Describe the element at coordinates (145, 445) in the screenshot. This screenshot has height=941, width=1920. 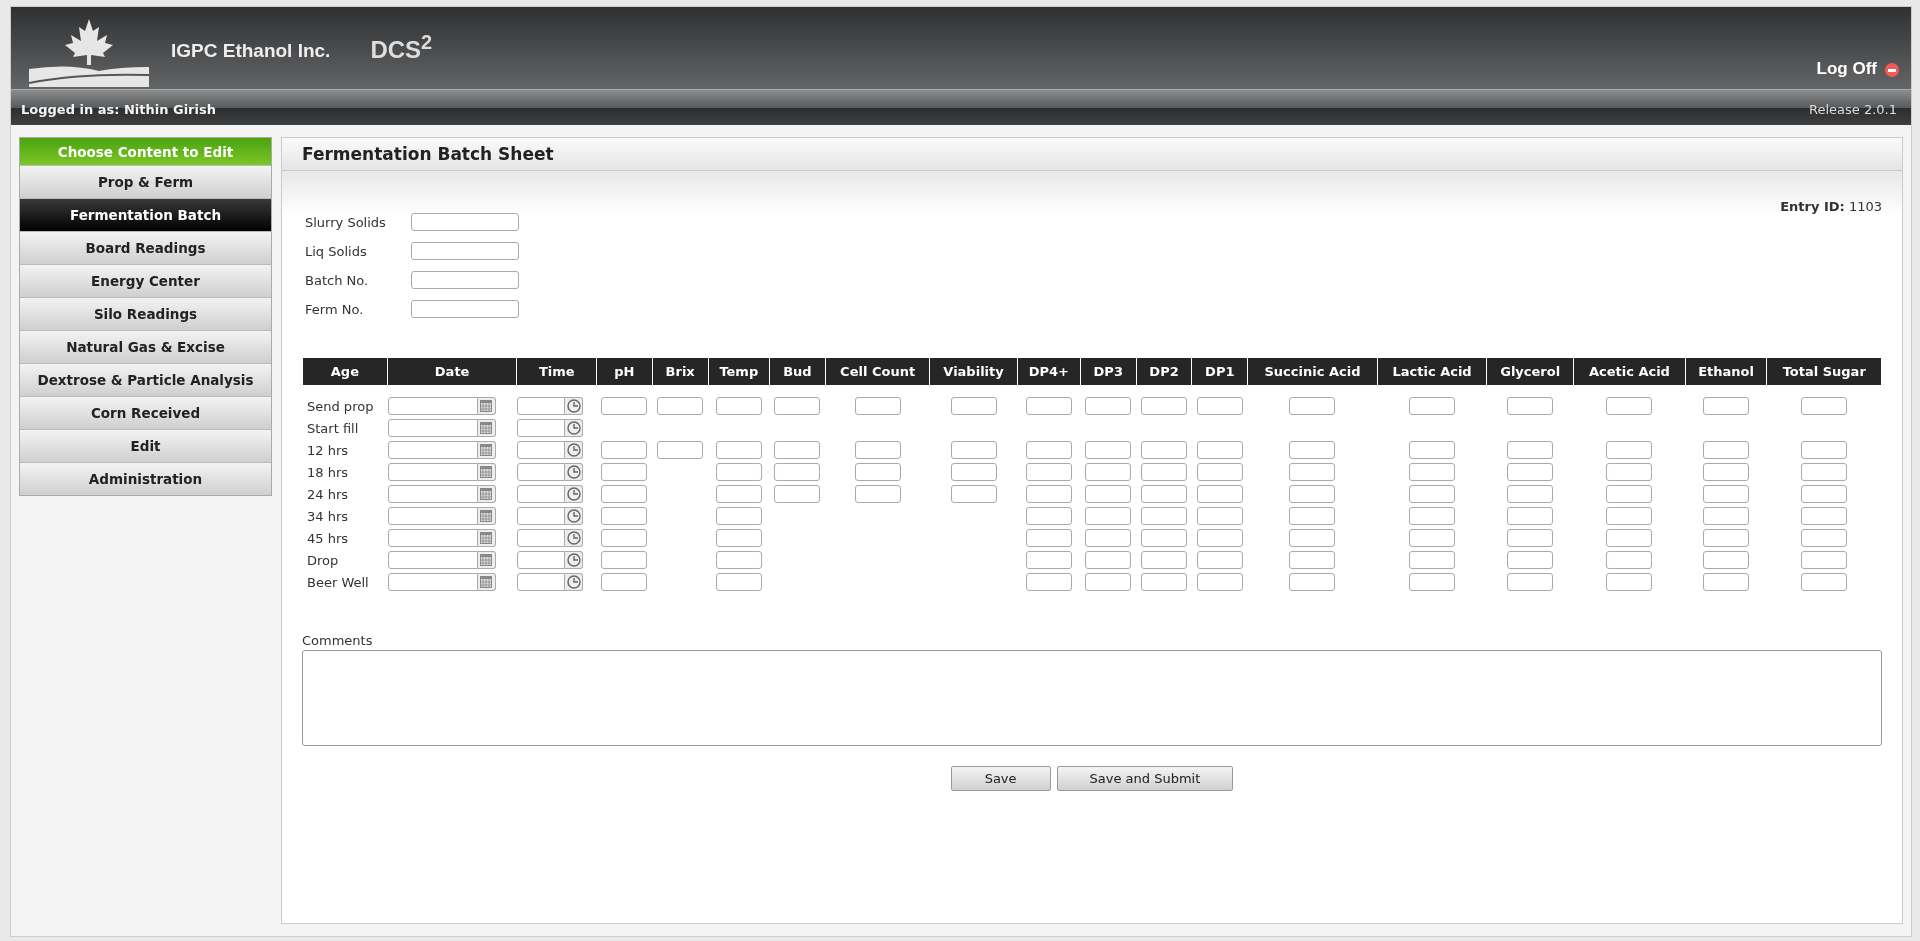
I see `sidebar-item: Edit` at that location.